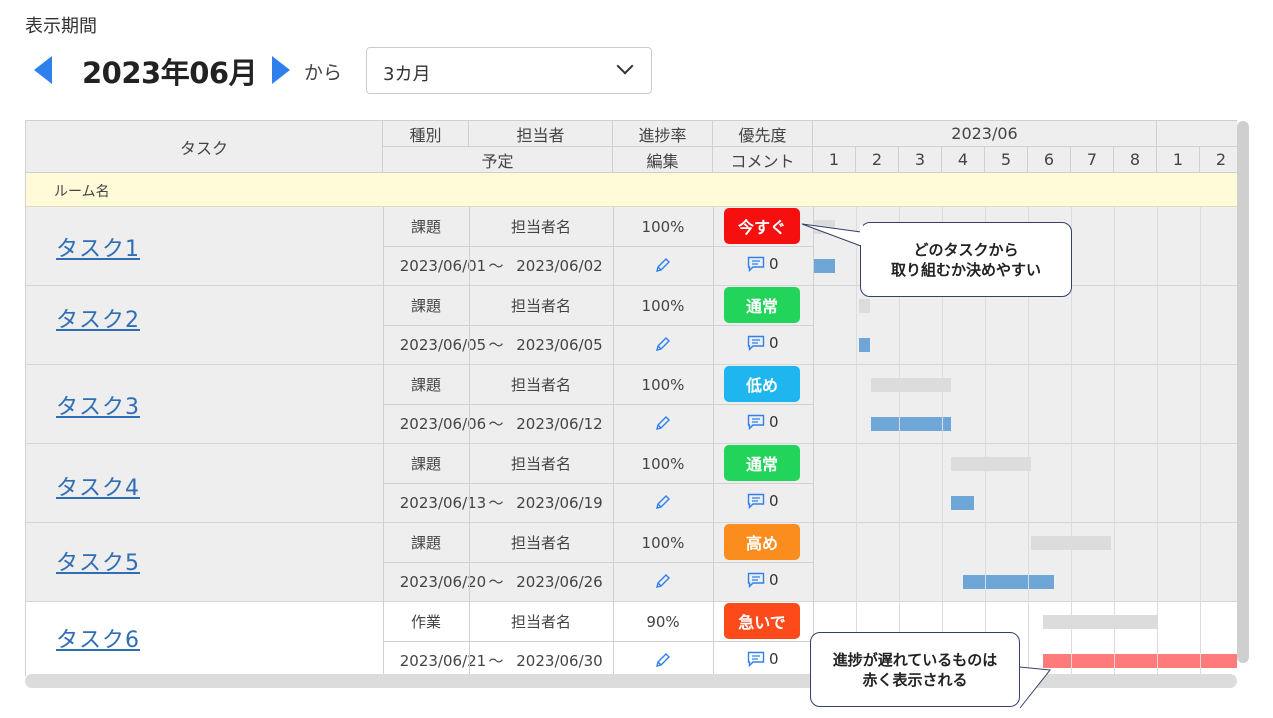 Image resolution: width=1273 pixels, height=718 pixels. I want to click on header-day: 6, so click(1049, 160).